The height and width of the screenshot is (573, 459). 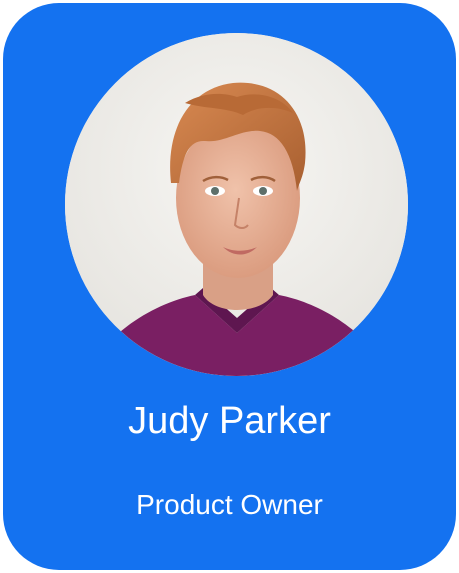 What do you see at coordinates (229, 421) in the screenshot?
I see `profile-name: Judy Parker` at bounding box center [229, 421].